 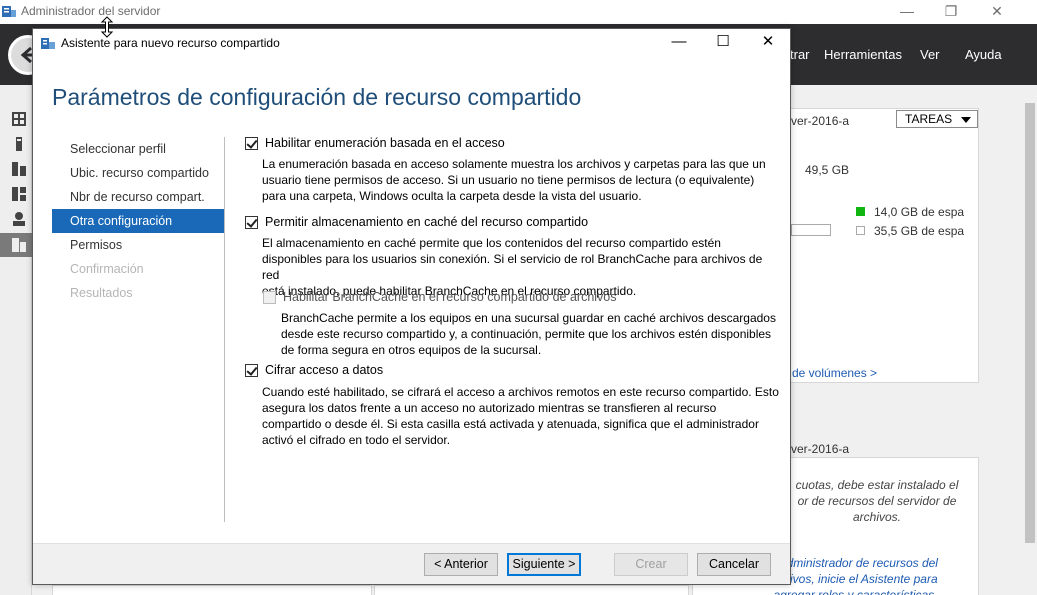 What do you see at coordinates (269, 297) in the screenshot?
I see `branchcache-checkbox` at bounding box center [269, 297].